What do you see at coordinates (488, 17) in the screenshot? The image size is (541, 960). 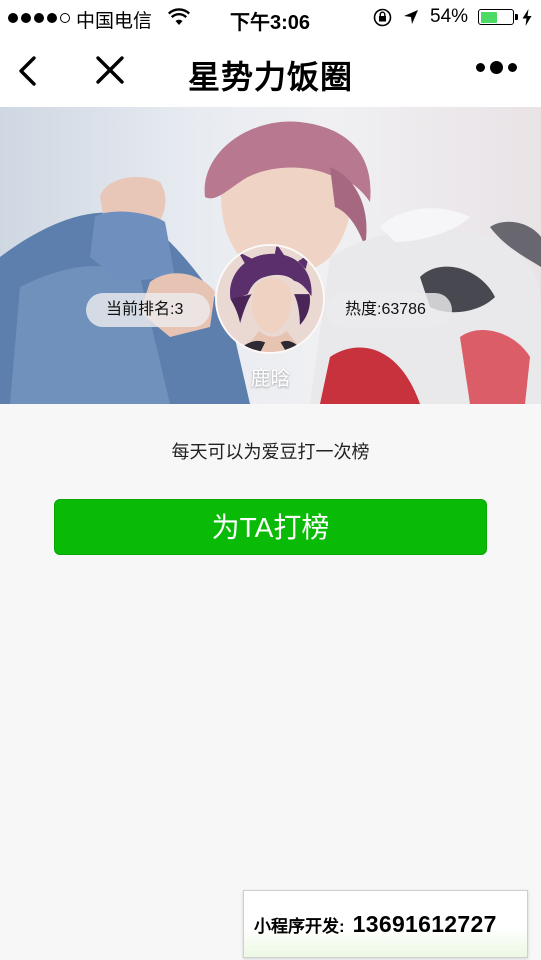 I see `battery-level-fill` at bounding box center [488, 17].